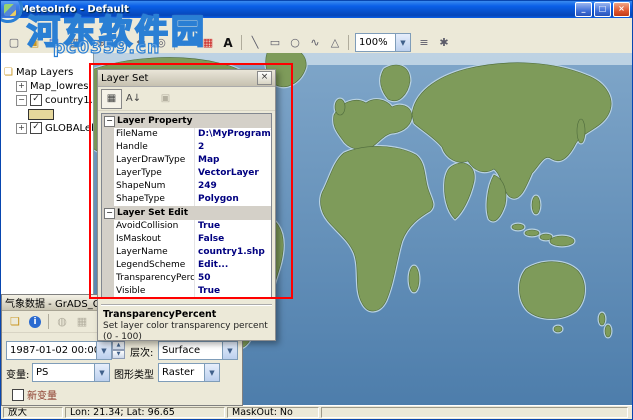 The width and height of the screenshot is (633, 420). Describe the element at coordinates (154, 147) in the screenshot. I see `property-key: Handle` at that location.